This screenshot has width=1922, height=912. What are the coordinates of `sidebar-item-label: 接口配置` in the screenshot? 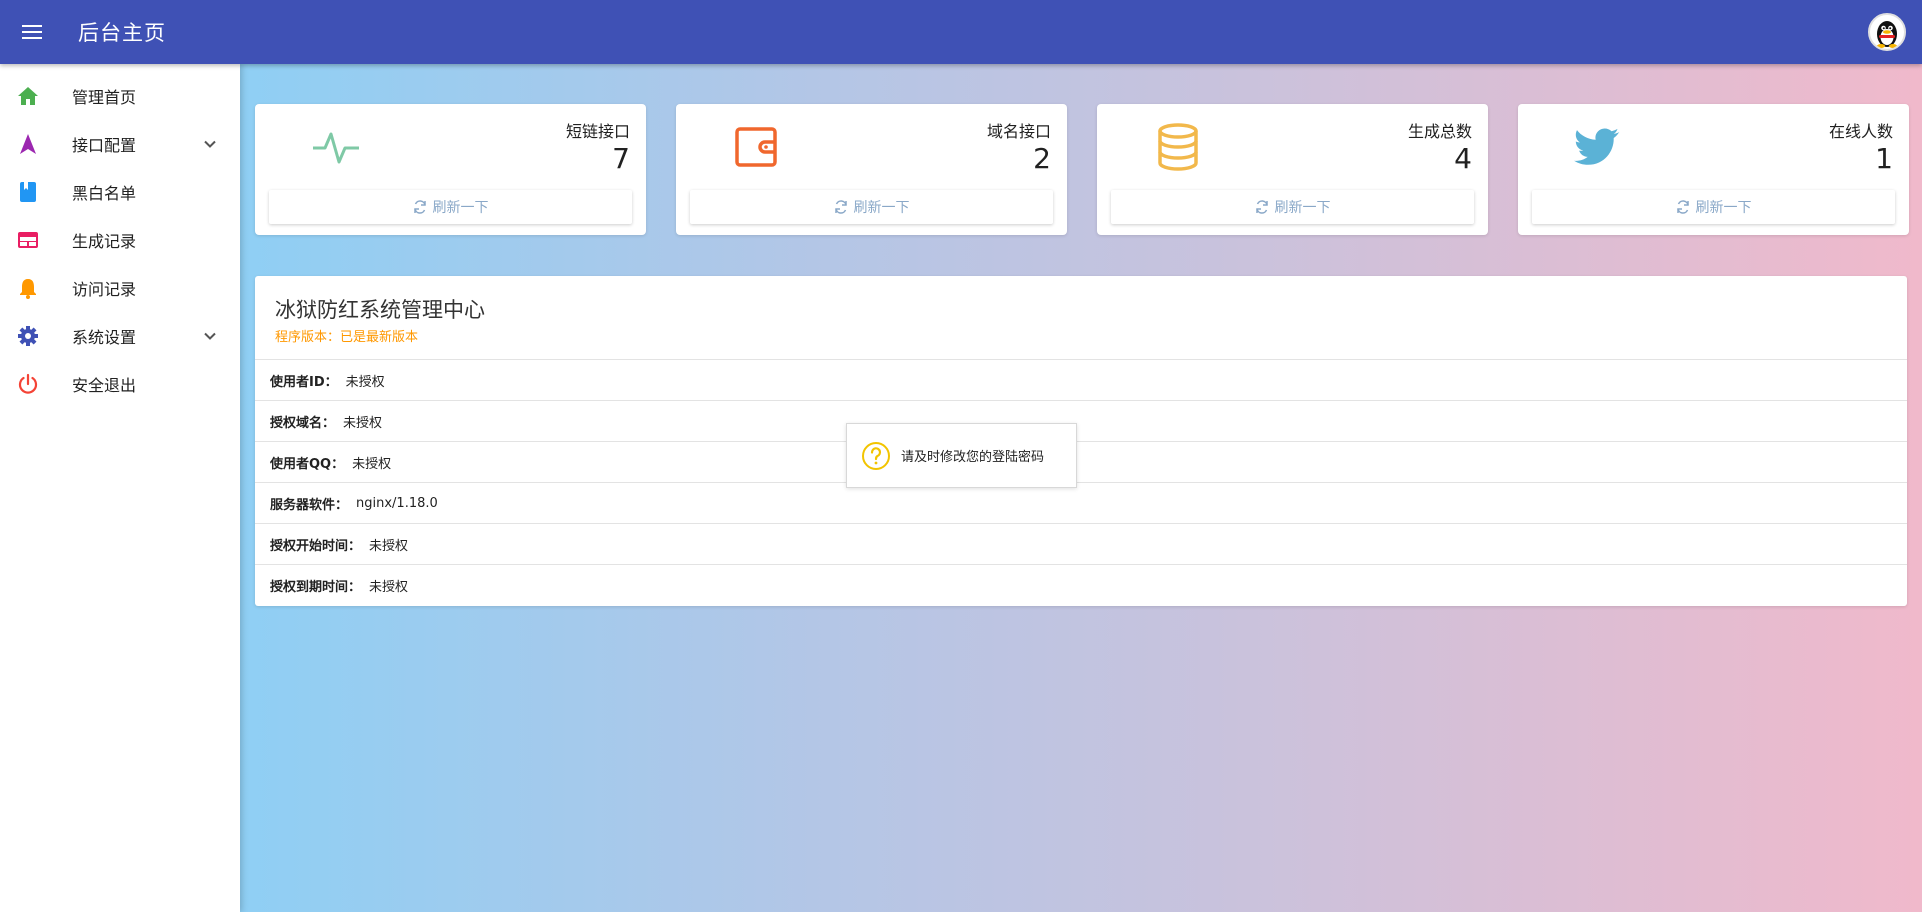 It's located at (104, 145).